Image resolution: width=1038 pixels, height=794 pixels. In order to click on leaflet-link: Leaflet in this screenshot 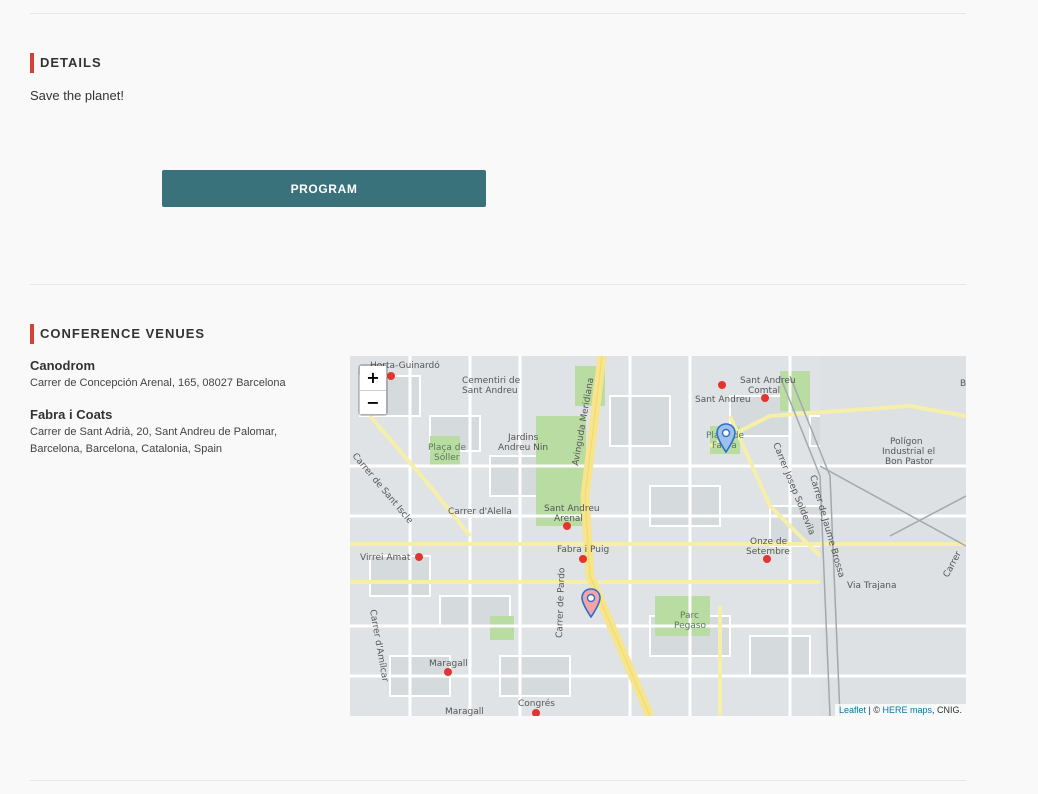, I will do `click(852, 710)`.